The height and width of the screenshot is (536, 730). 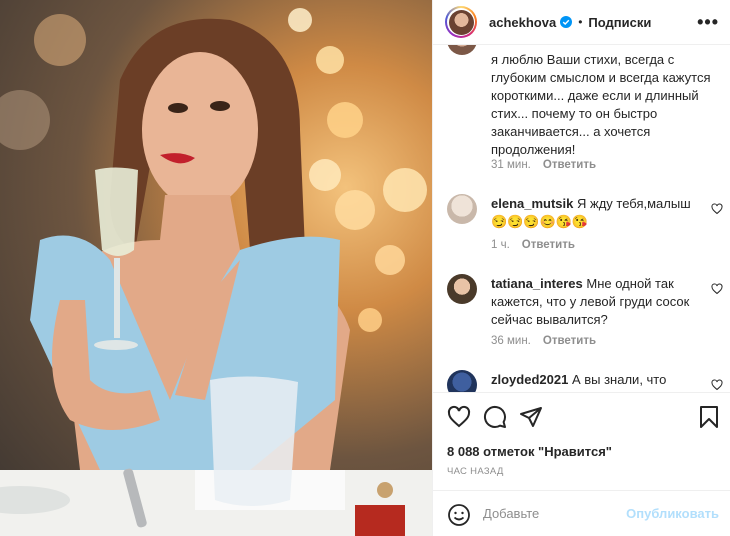 I want to click on comment-username: zloyded2021, so click(x=529, y=379).